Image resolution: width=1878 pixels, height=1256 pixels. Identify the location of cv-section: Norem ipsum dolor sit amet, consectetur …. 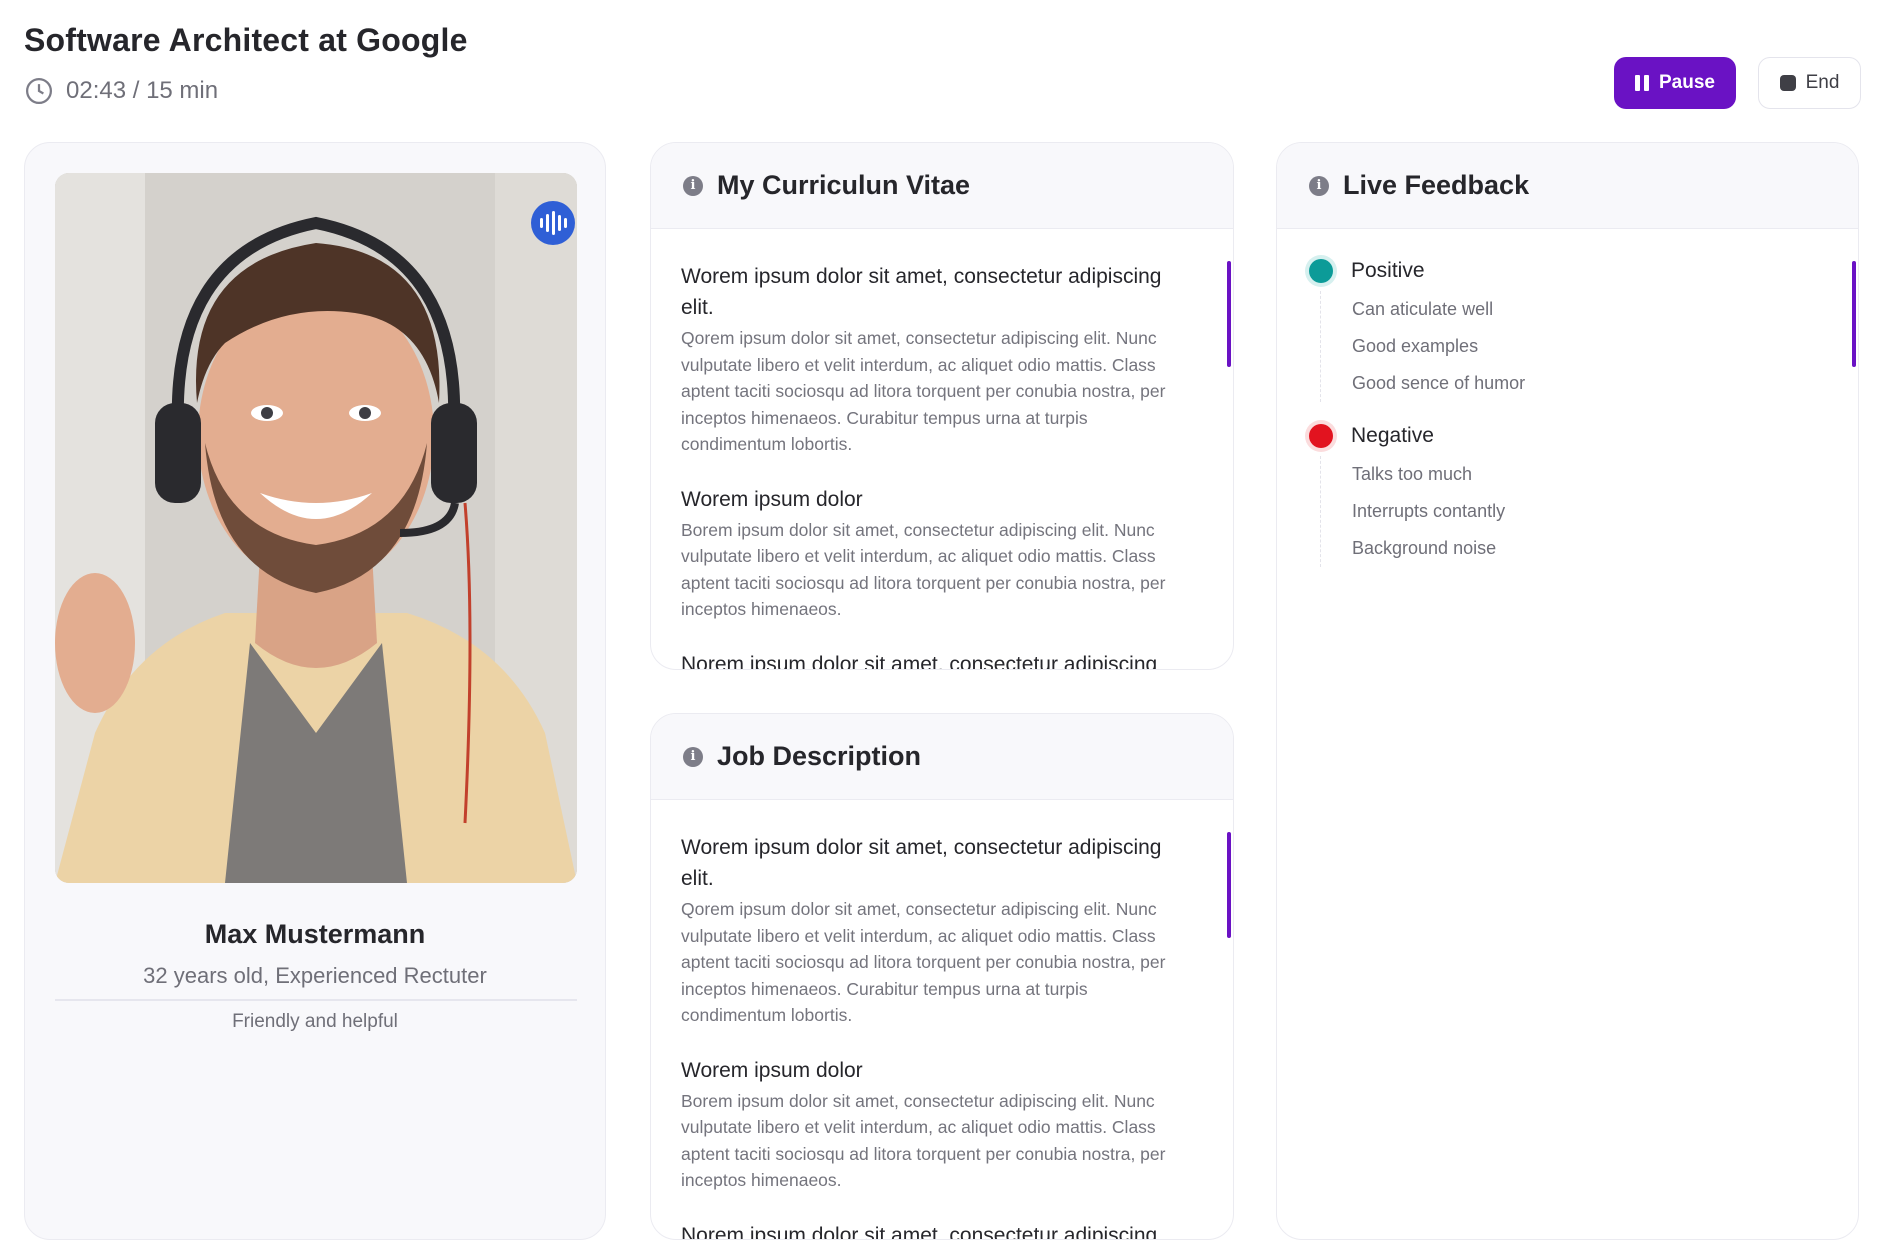
(939, 659).